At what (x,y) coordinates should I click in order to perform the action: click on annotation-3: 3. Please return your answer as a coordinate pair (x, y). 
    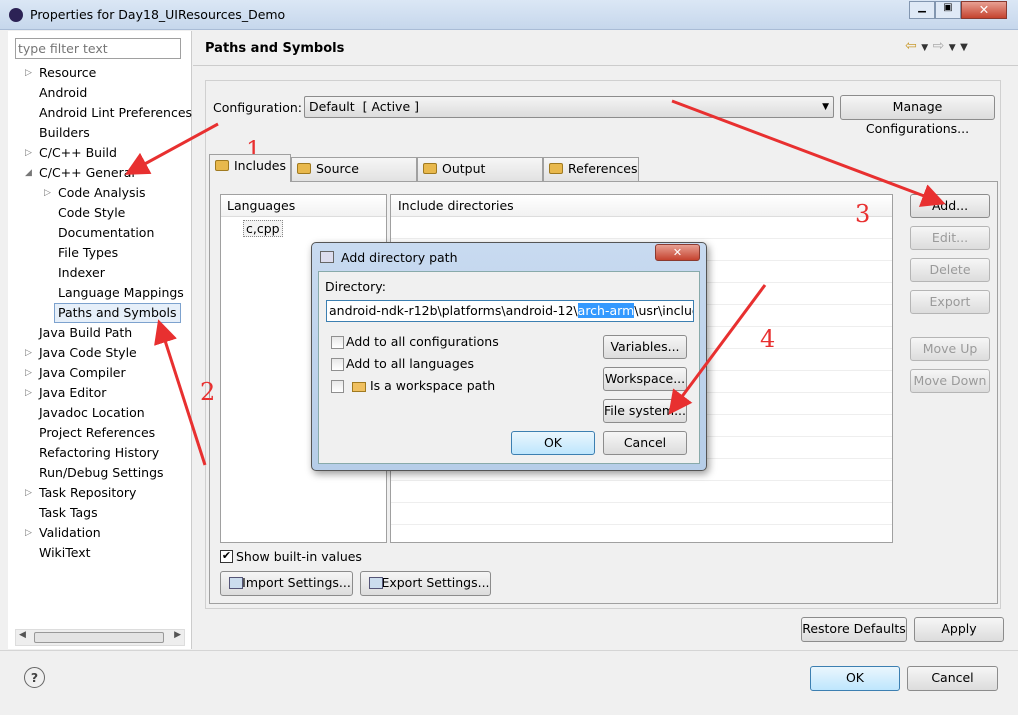
    Looking at the image, I should click on (863, 214).